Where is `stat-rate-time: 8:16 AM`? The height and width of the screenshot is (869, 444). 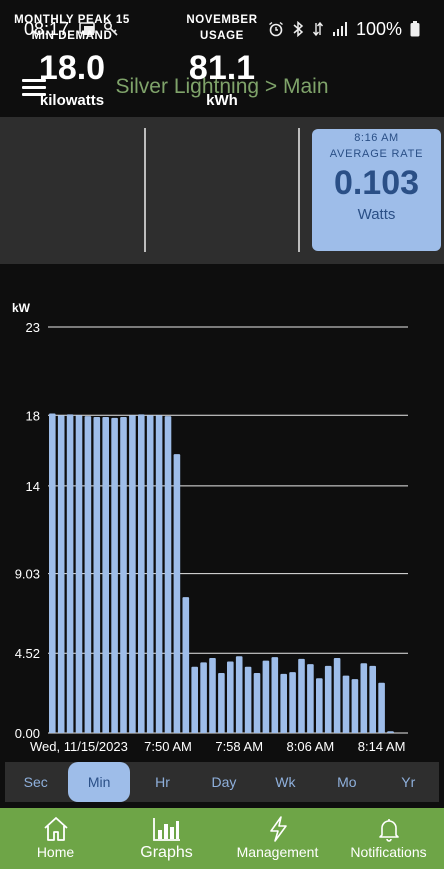
stat-rate-time: 8:16 AM is located at coordinates (376, 138).